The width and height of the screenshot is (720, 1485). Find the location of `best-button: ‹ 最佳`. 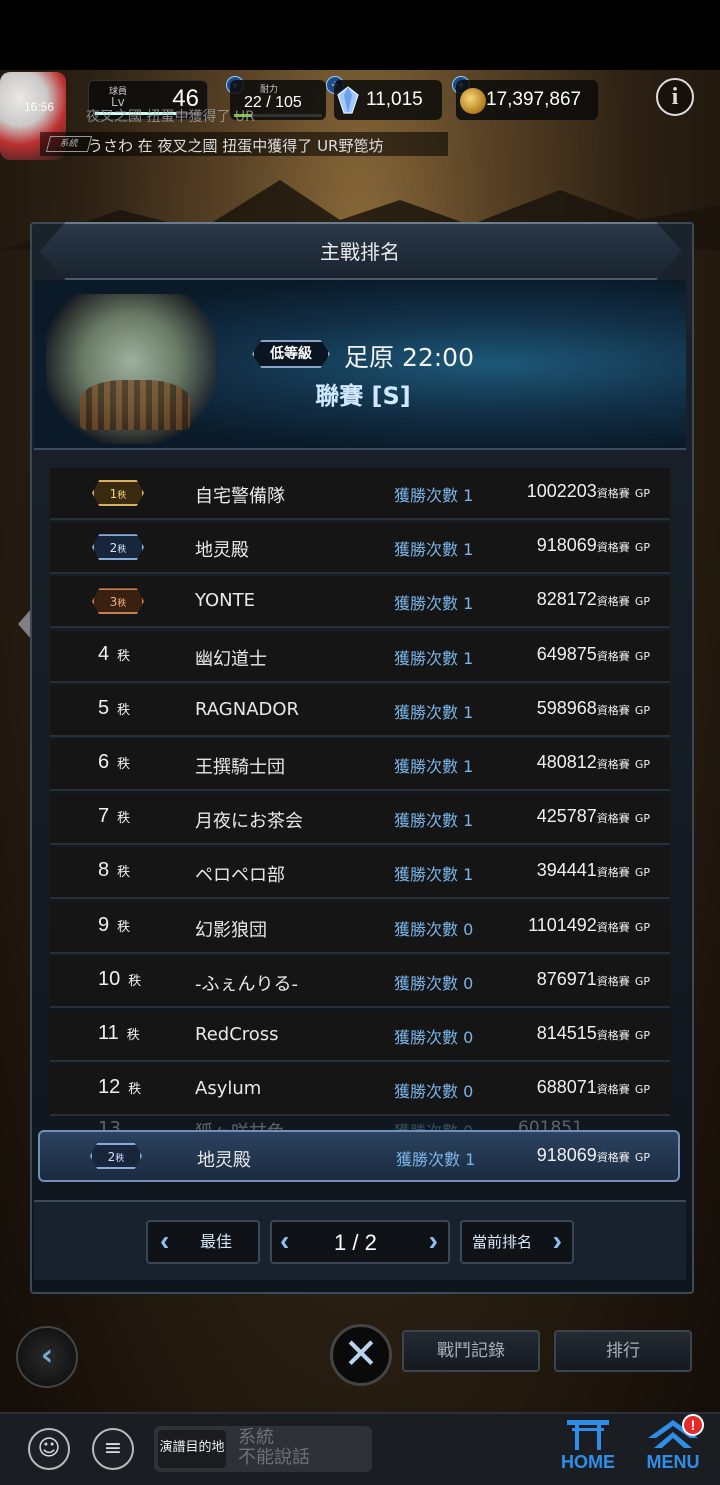

best-button: ‹ 最佳 is located at coordinates (203, 1242).